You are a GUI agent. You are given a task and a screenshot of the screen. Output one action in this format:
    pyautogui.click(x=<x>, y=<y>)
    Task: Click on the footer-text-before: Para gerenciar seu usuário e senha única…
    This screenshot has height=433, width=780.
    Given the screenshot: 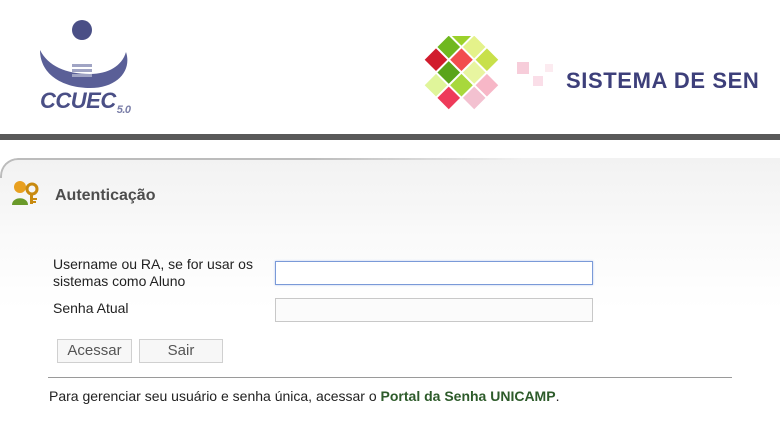 What is the action you would take?
    pyautogui.click(x=215, y=396)
    